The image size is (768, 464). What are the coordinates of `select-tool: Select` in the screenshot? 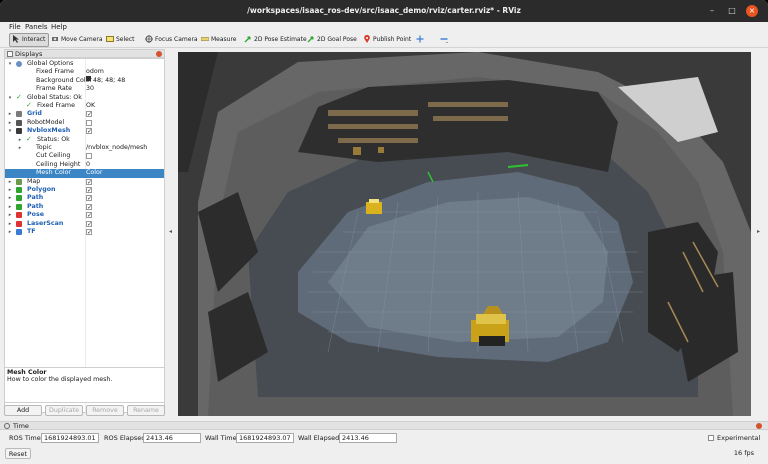 It's located at (120, 40).